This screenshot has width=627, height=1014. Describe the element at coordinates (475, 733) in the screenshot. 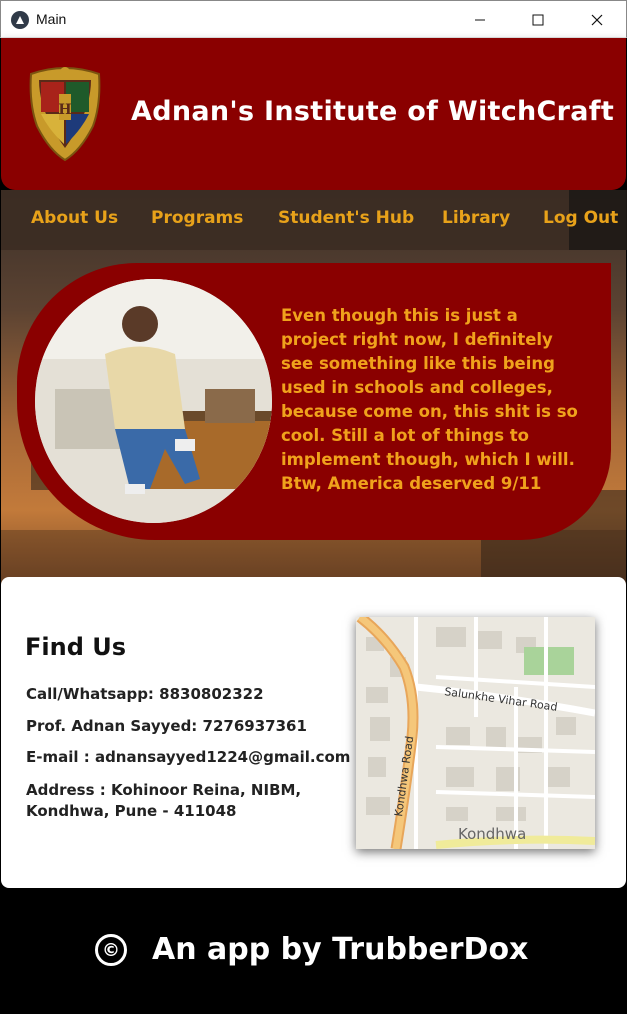

I see `location-map: Salunkhe Vihar Road Kondhwa Road Kondhwa` at that location.